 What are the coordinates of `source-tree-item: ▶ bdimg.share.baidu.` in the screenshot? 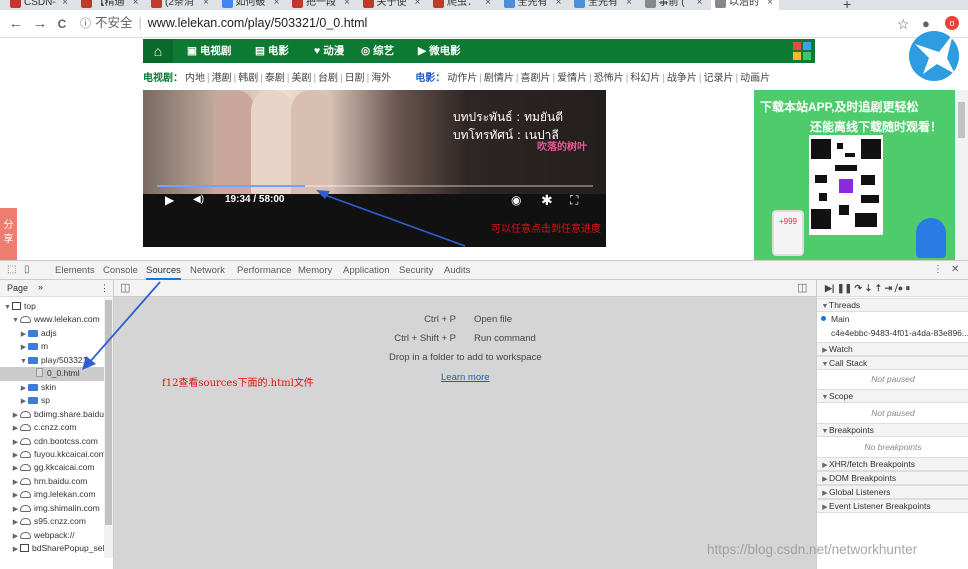 It's located at (52, 414).